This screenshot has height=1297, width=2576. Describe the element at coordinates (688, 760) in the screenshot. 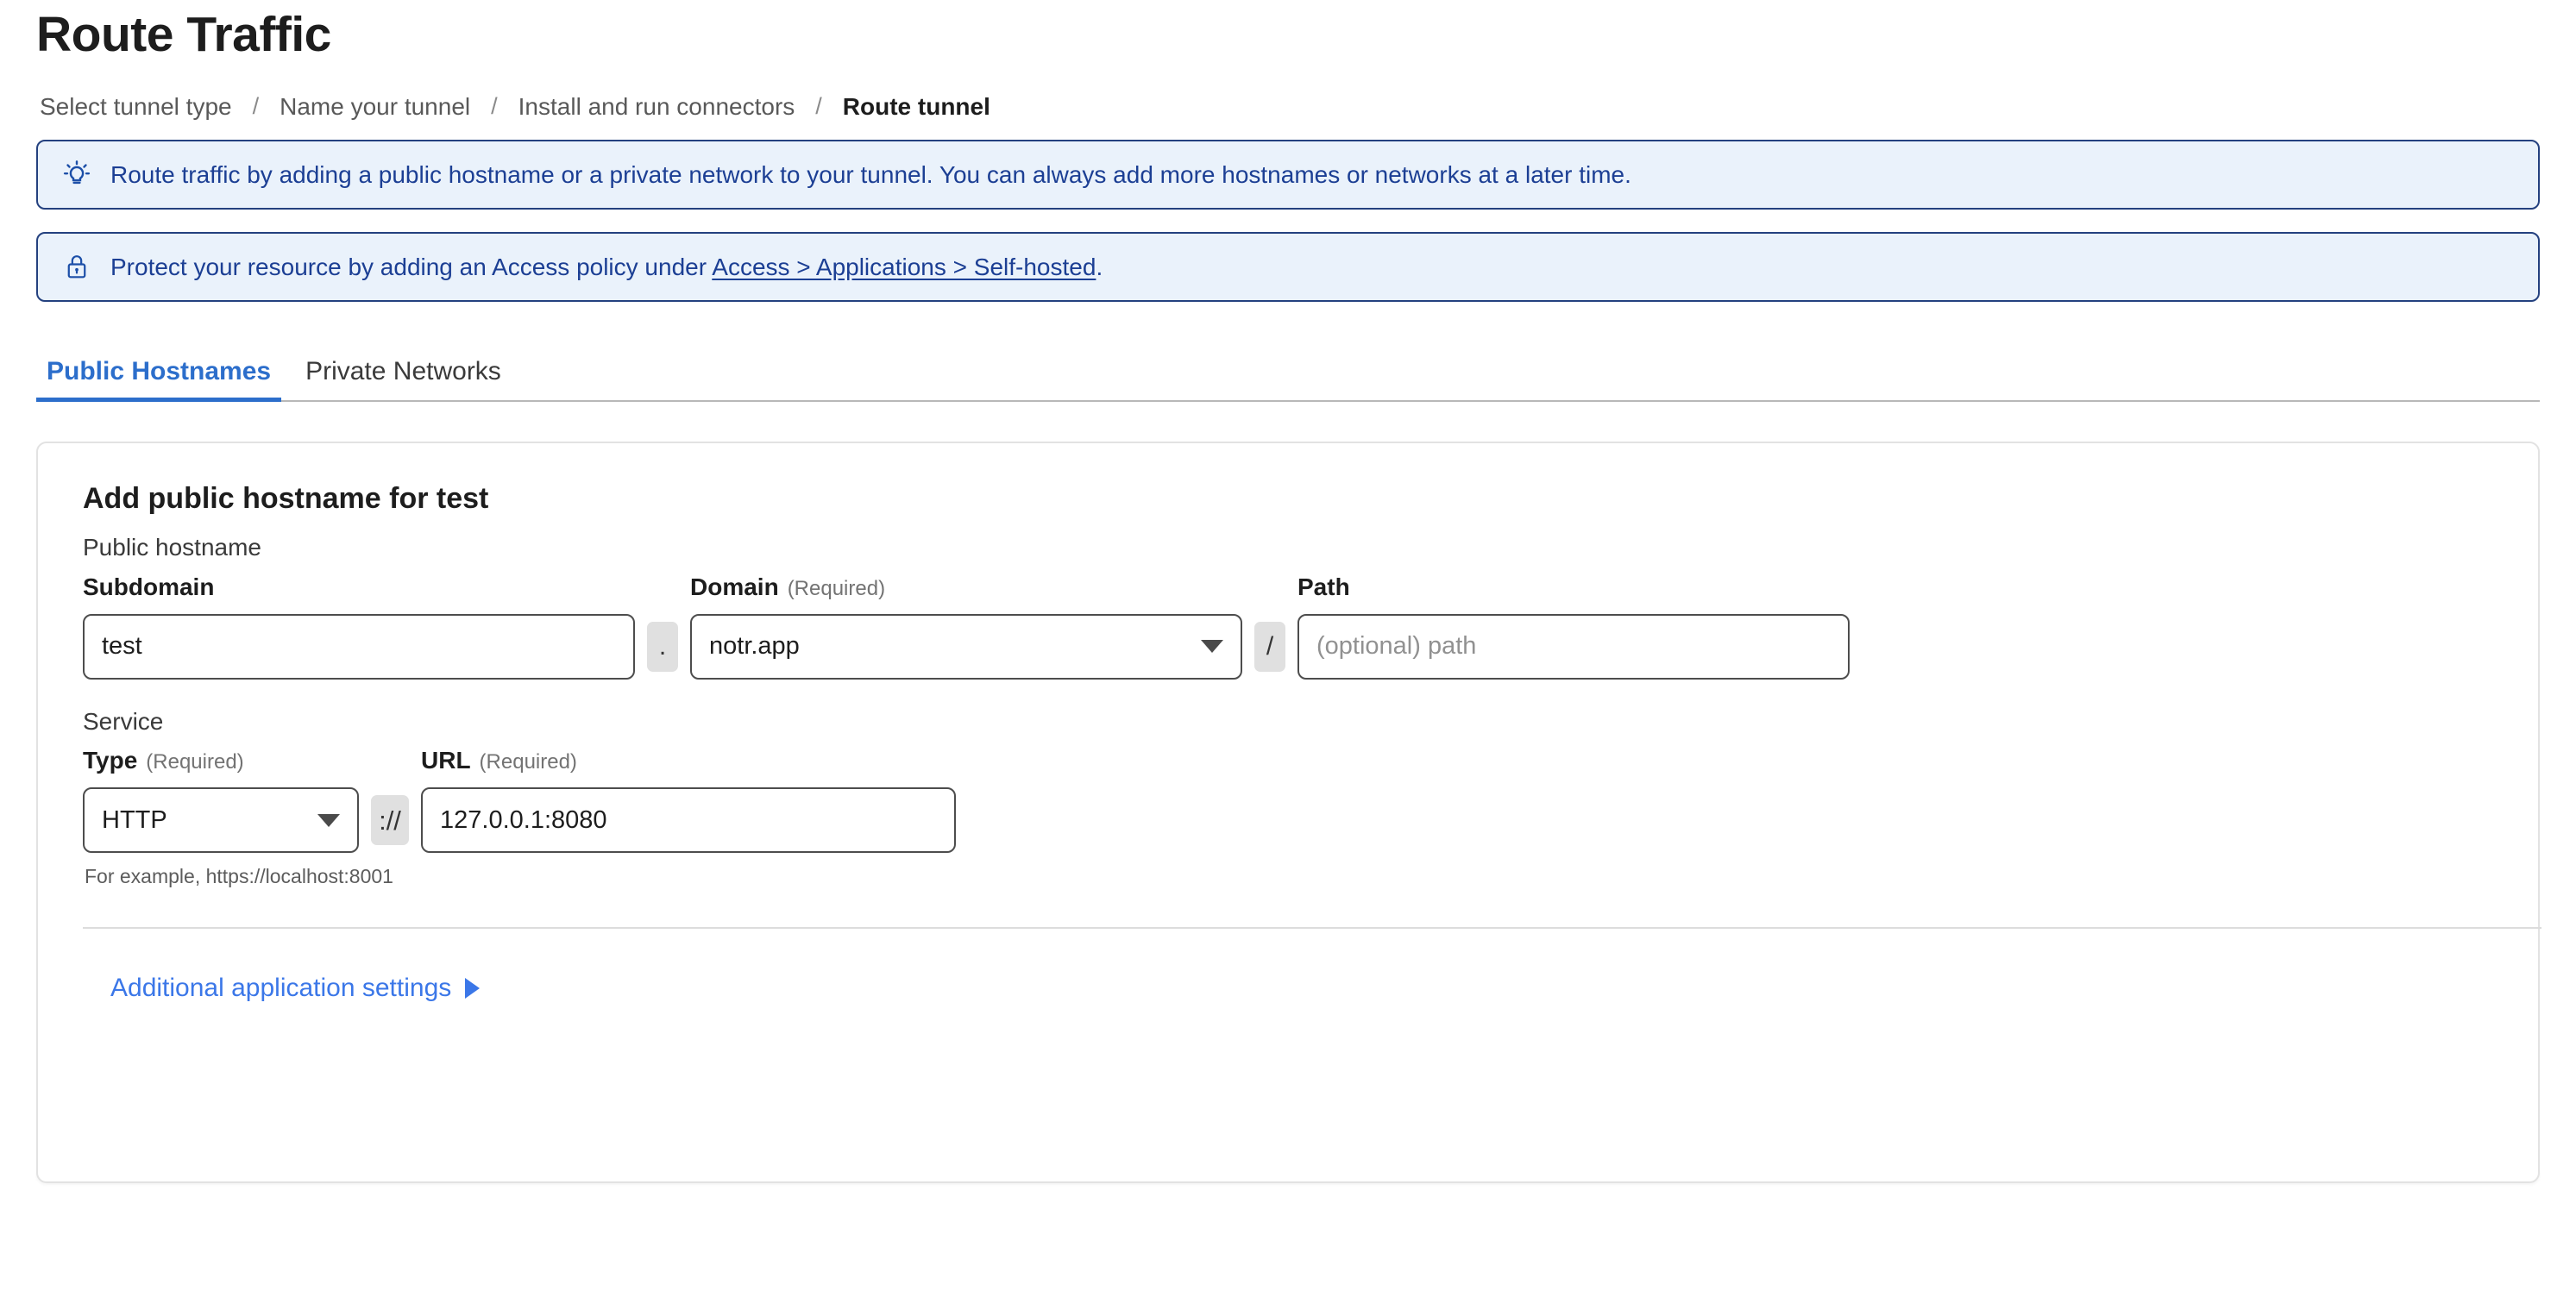

I see `url-label: URL (Required)` at that location.